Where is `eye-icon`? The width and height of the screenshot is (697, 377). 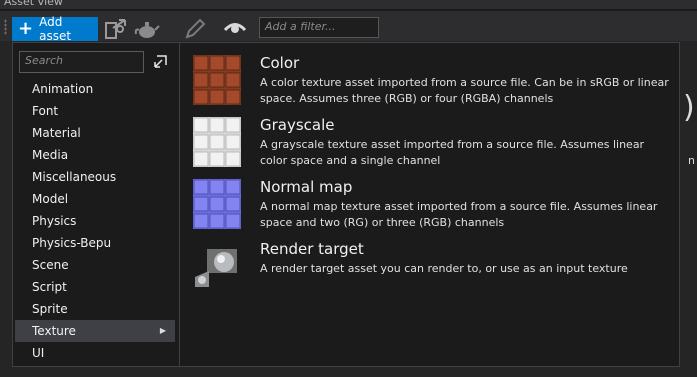
eye-icon is located at coordinates (235, 29).